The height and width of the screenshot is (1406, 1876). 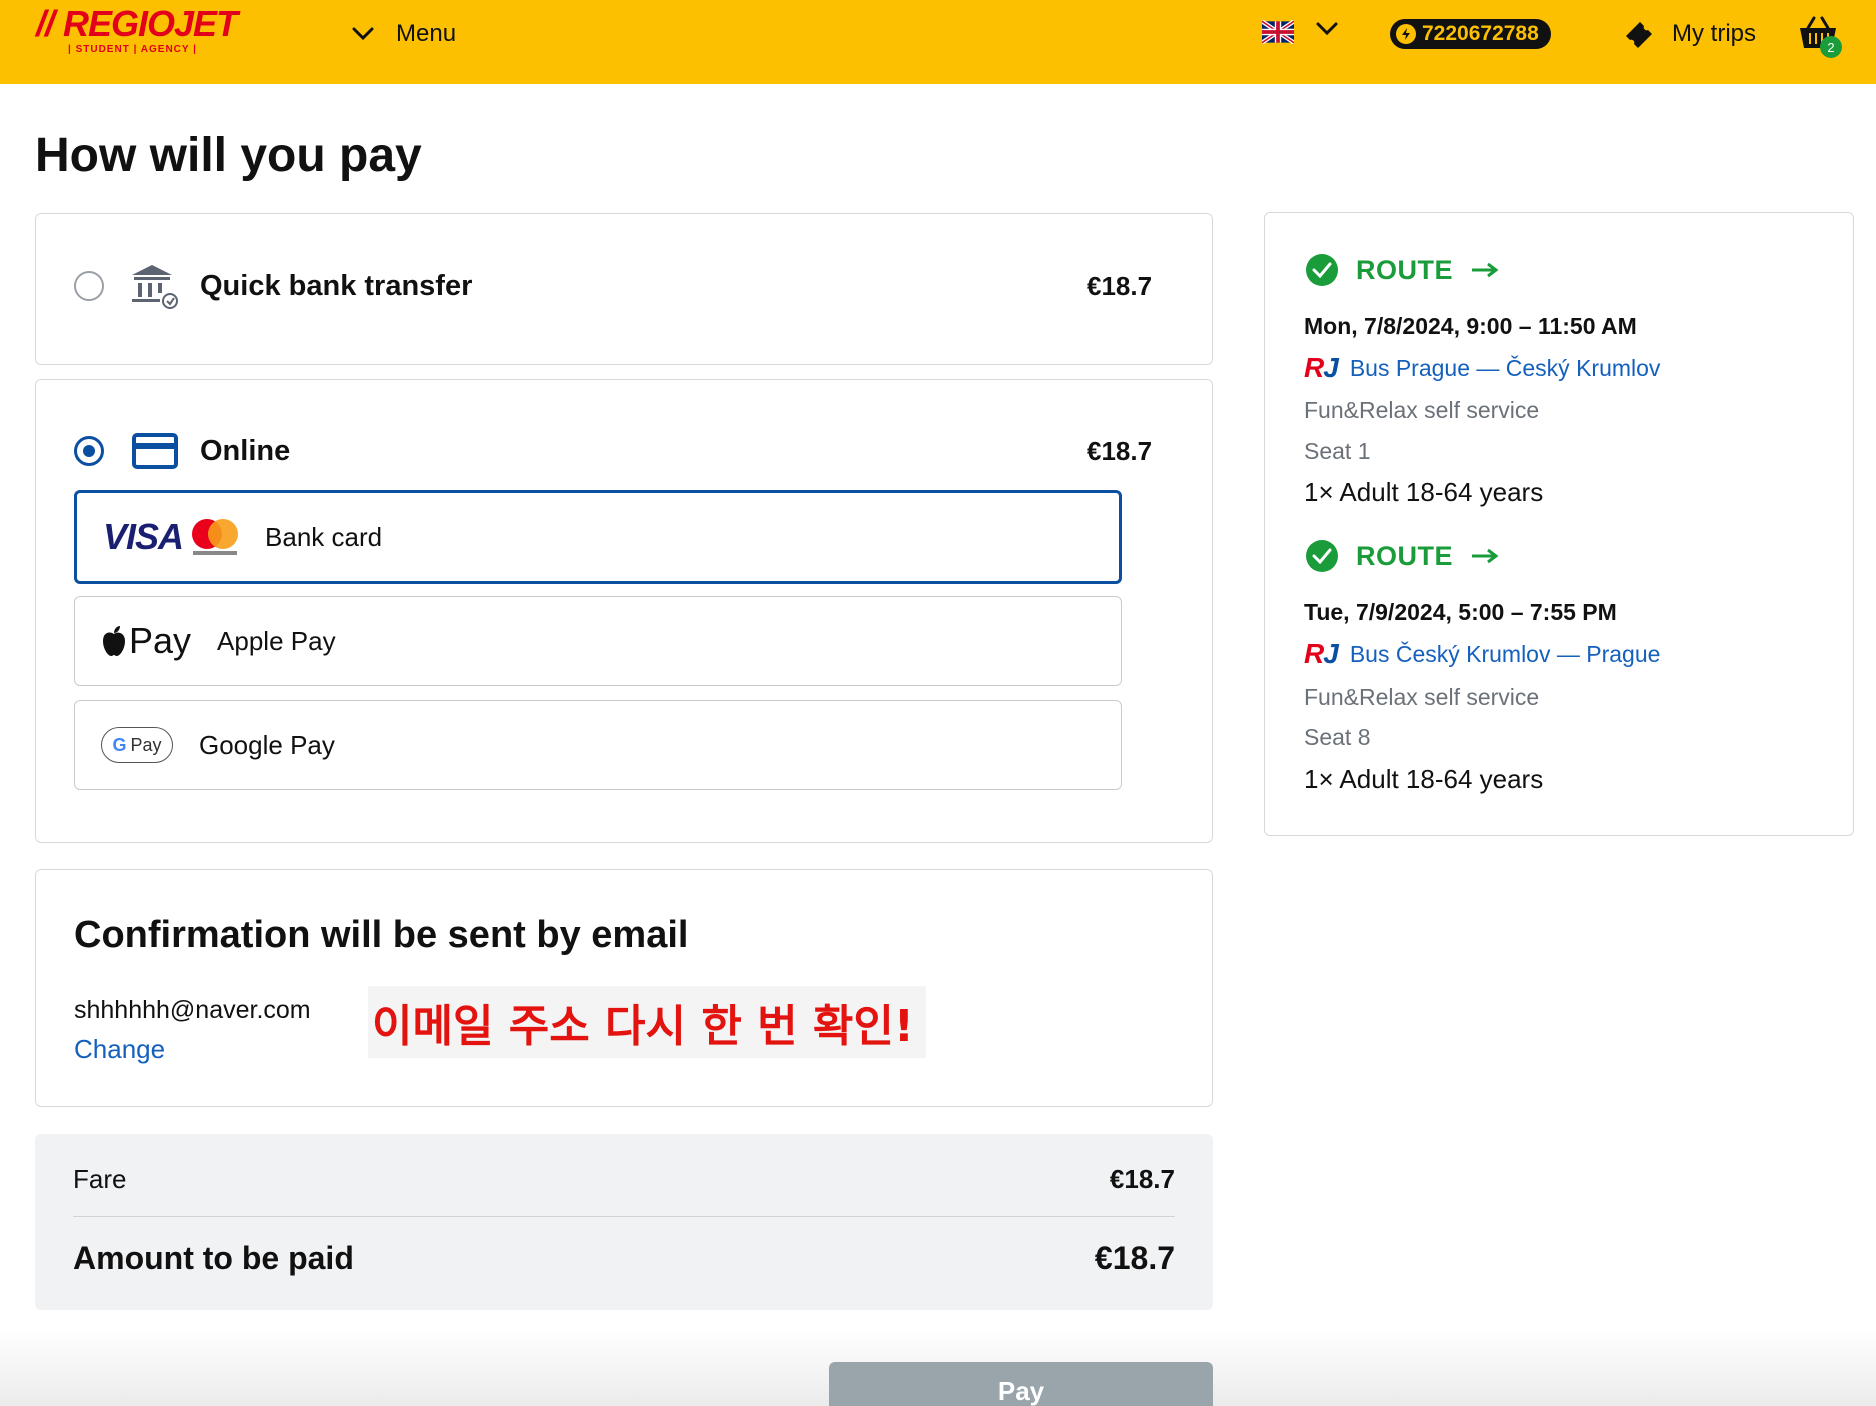 What do you see at coordinates (215, 537) in the screenshot?
I see `mastercard-logo-icon` at bounding box center [215, 537].